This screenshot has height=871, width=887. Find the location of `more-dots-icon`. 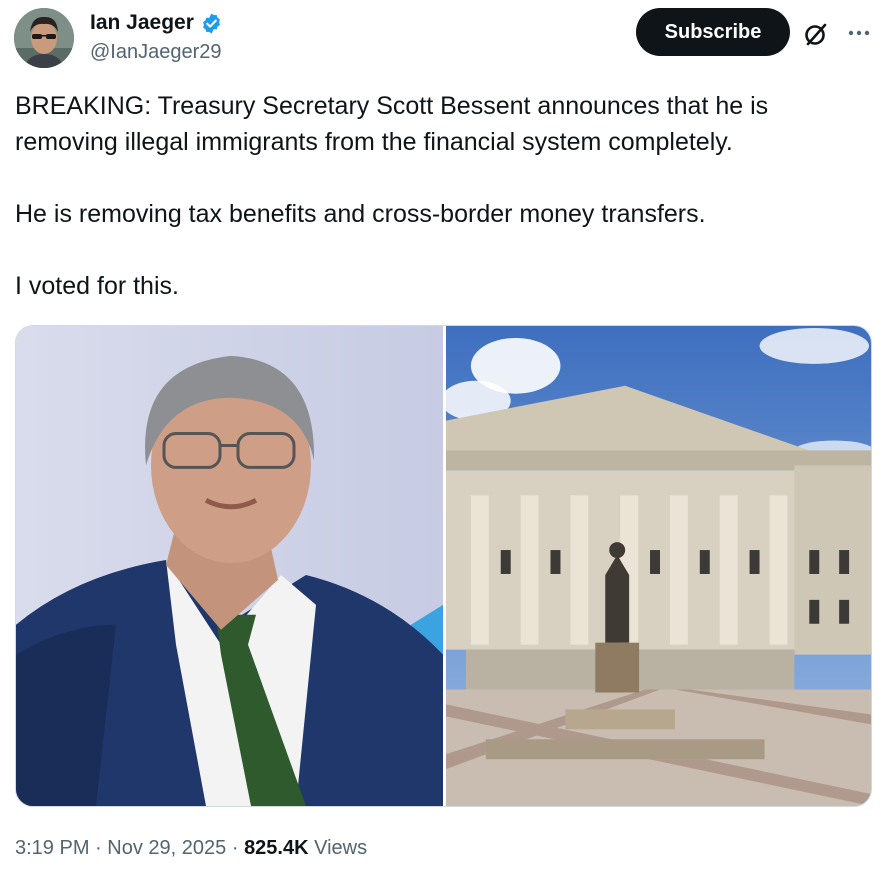

more-dots-icon is located at coordinates (859, 33).